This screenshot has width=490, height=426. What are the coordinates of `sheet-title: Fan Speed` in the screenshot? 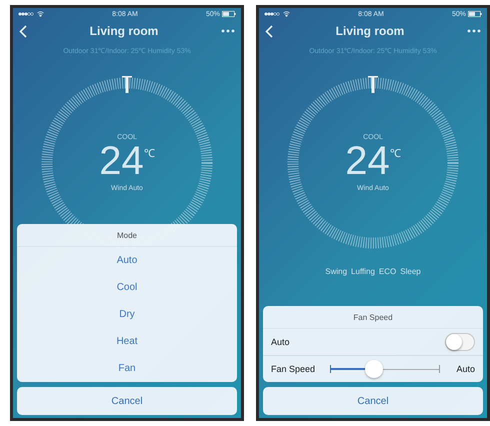 It's located at (373, 317).